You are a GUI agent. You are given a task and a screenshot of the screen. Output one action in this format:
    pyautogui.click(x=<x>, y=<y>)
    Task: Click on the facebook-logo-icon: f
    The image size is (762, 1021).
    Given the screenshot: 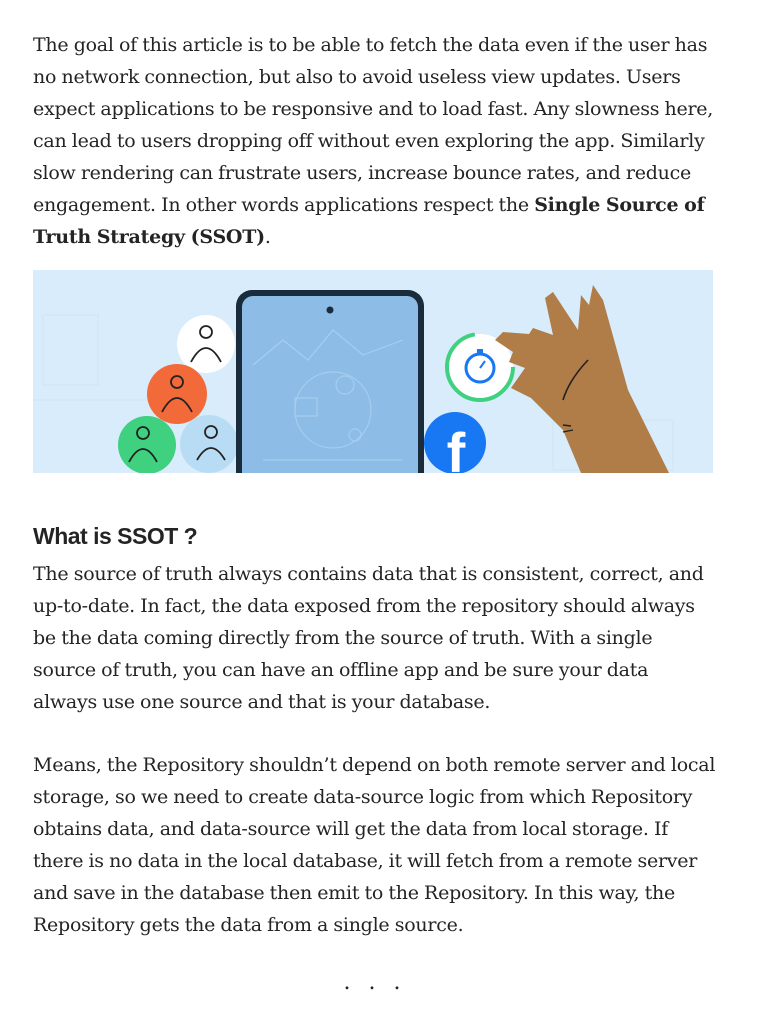 What is the action you would take?
    pyautogui.click(x=455, y=442)
    